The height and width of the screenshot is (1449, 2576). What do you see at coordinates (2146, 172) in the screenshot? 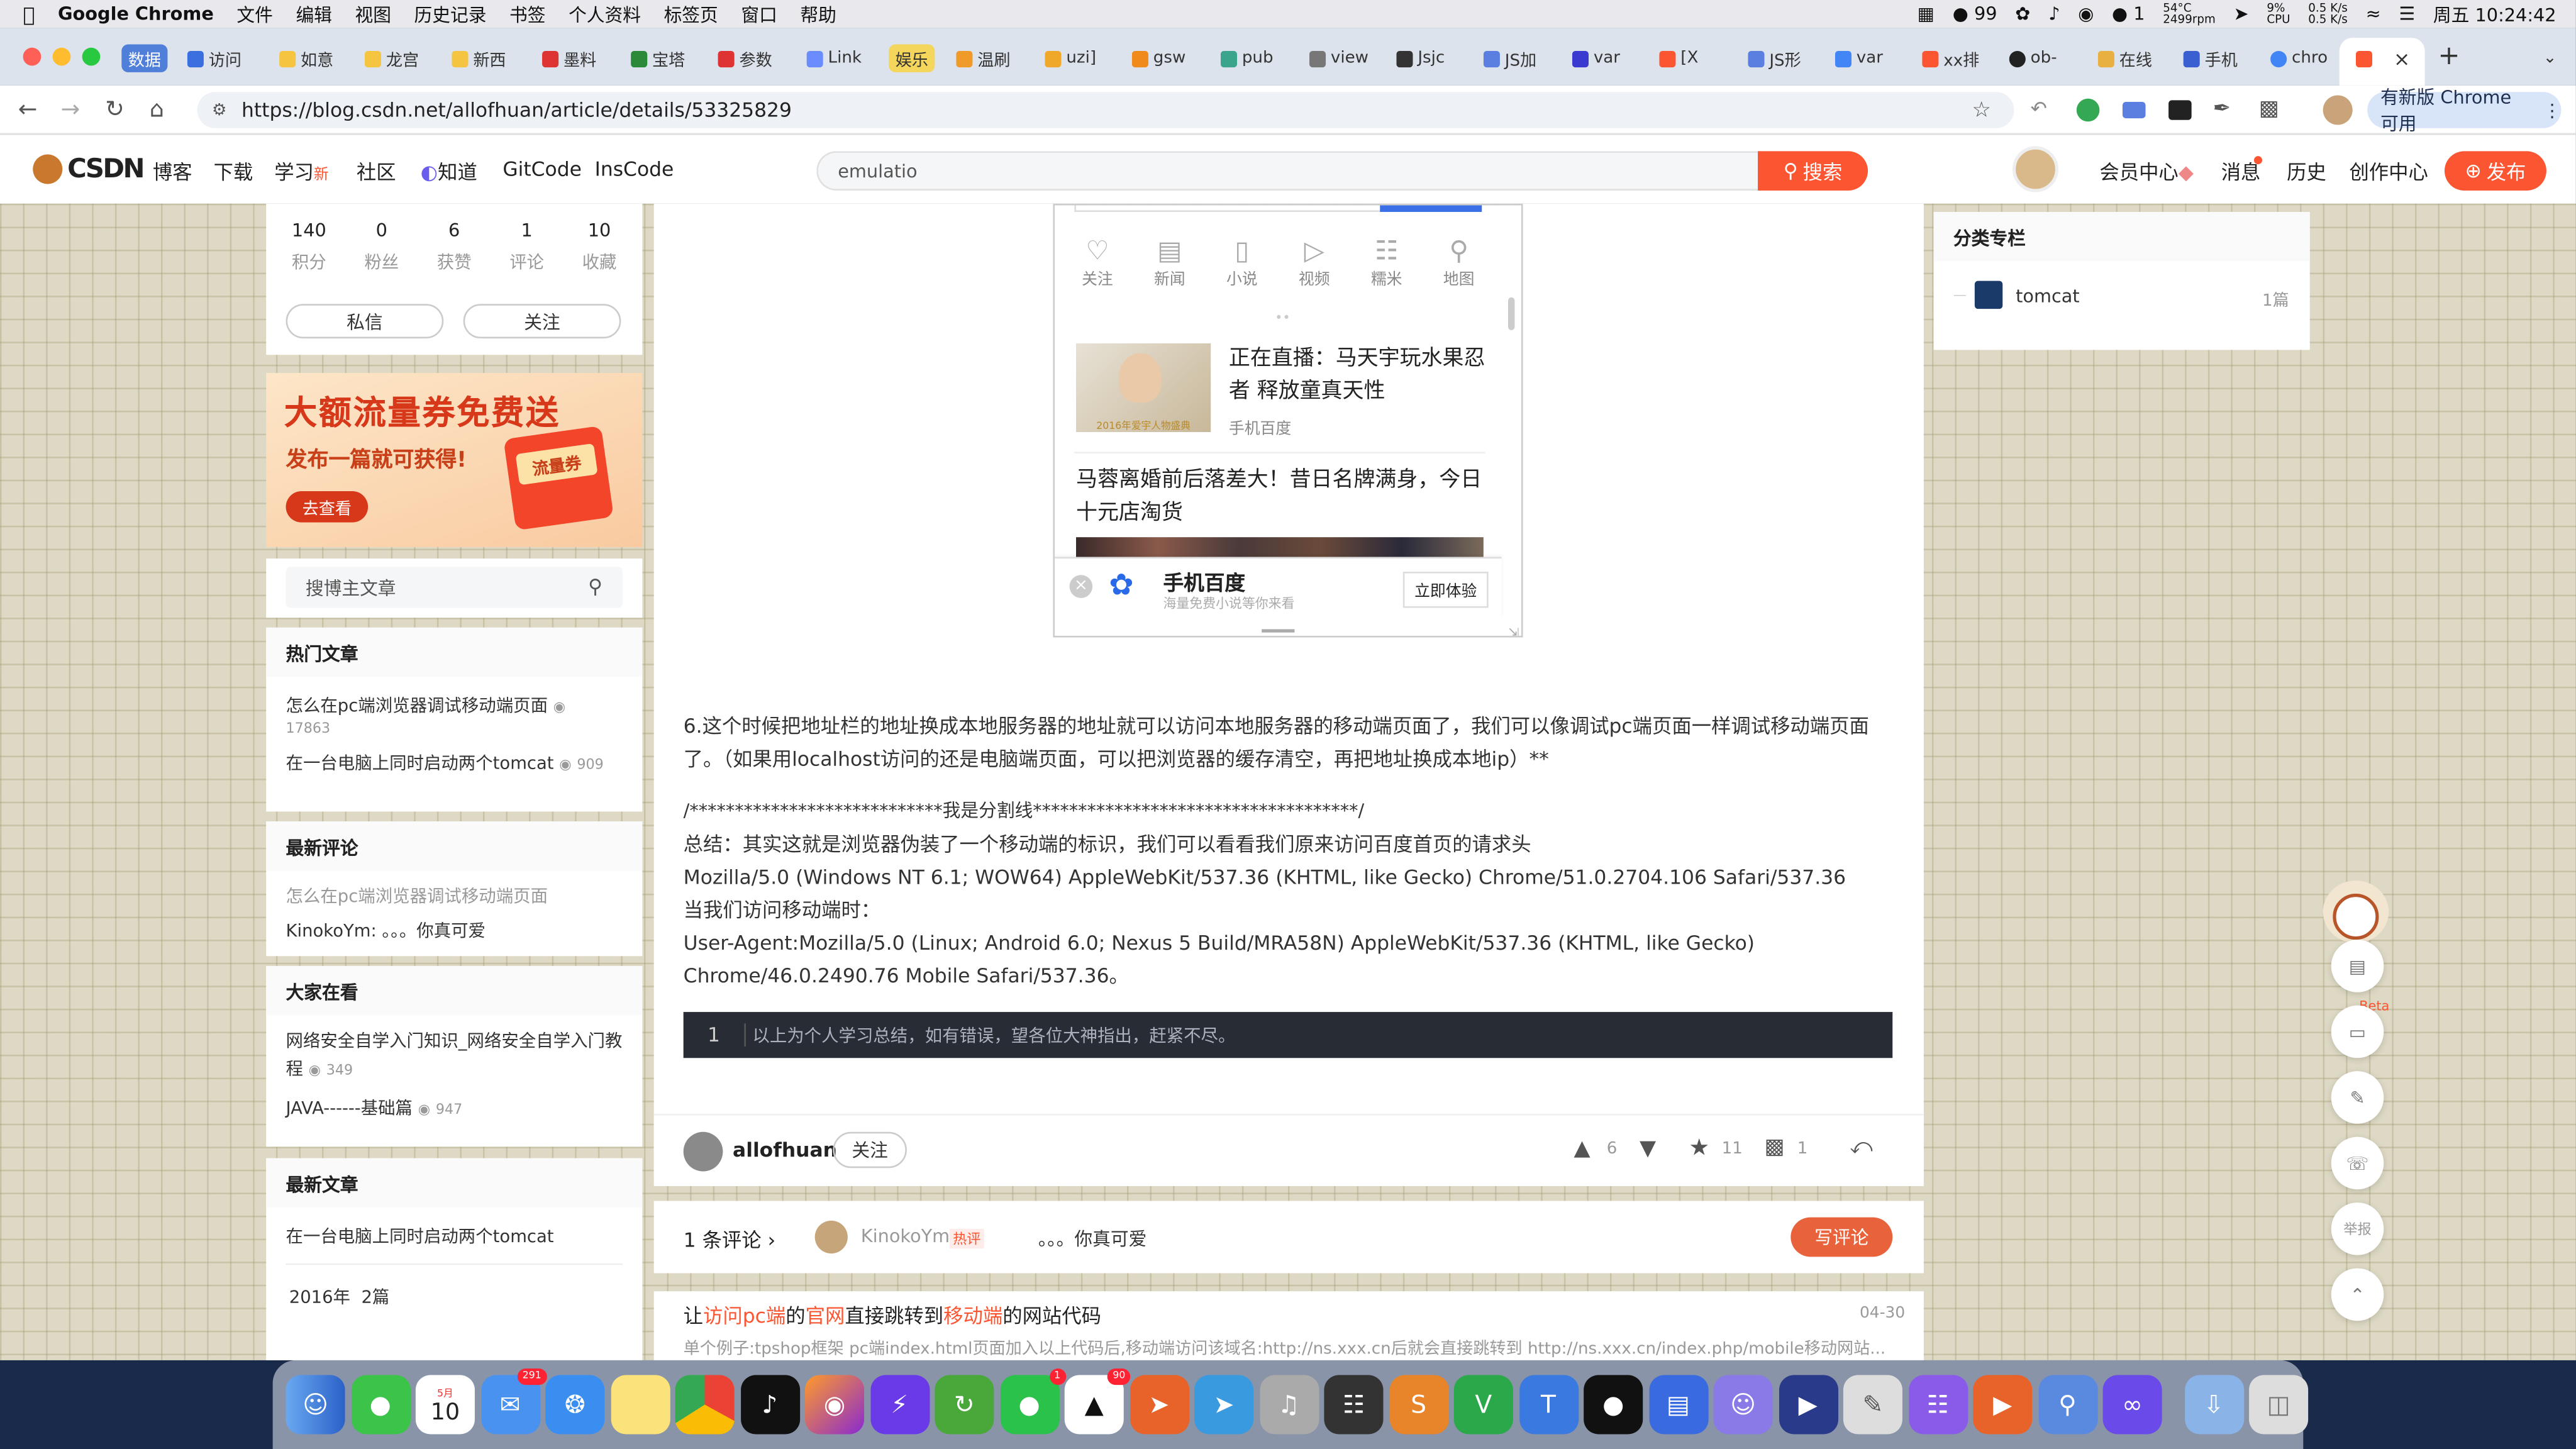
I see `nav-vip: 会员中心◆` at bounding box center [2146, 172].